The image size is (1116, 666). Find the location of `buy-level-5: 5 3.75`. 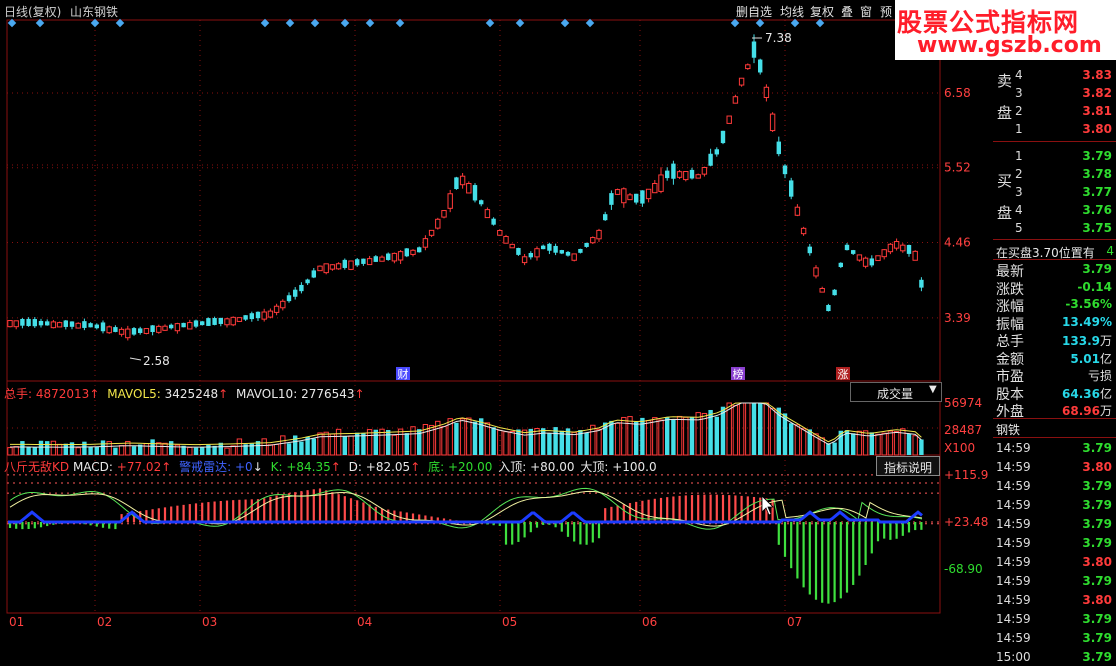

buy-level-5: 5 3.75 is located at coordinates (1054, 228).